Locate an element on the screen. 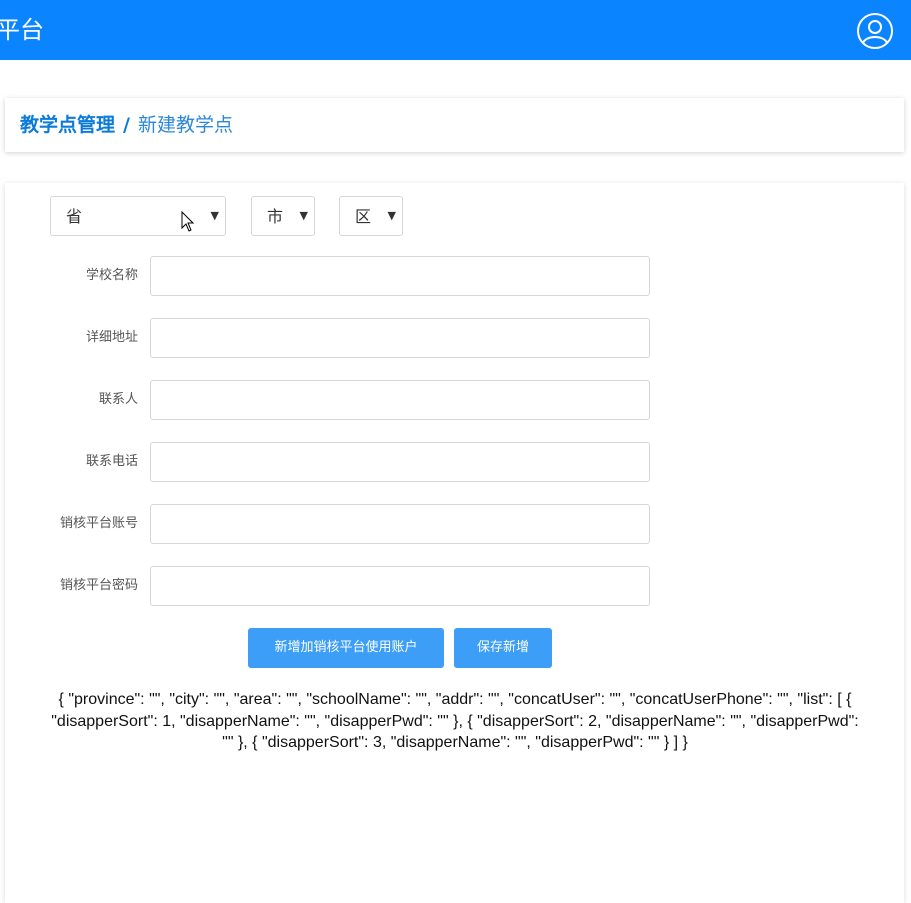 The height and width of the screenshot is (903, 911). breadcrumb-current: 新建教学点 is located at coordinates (185, 125).